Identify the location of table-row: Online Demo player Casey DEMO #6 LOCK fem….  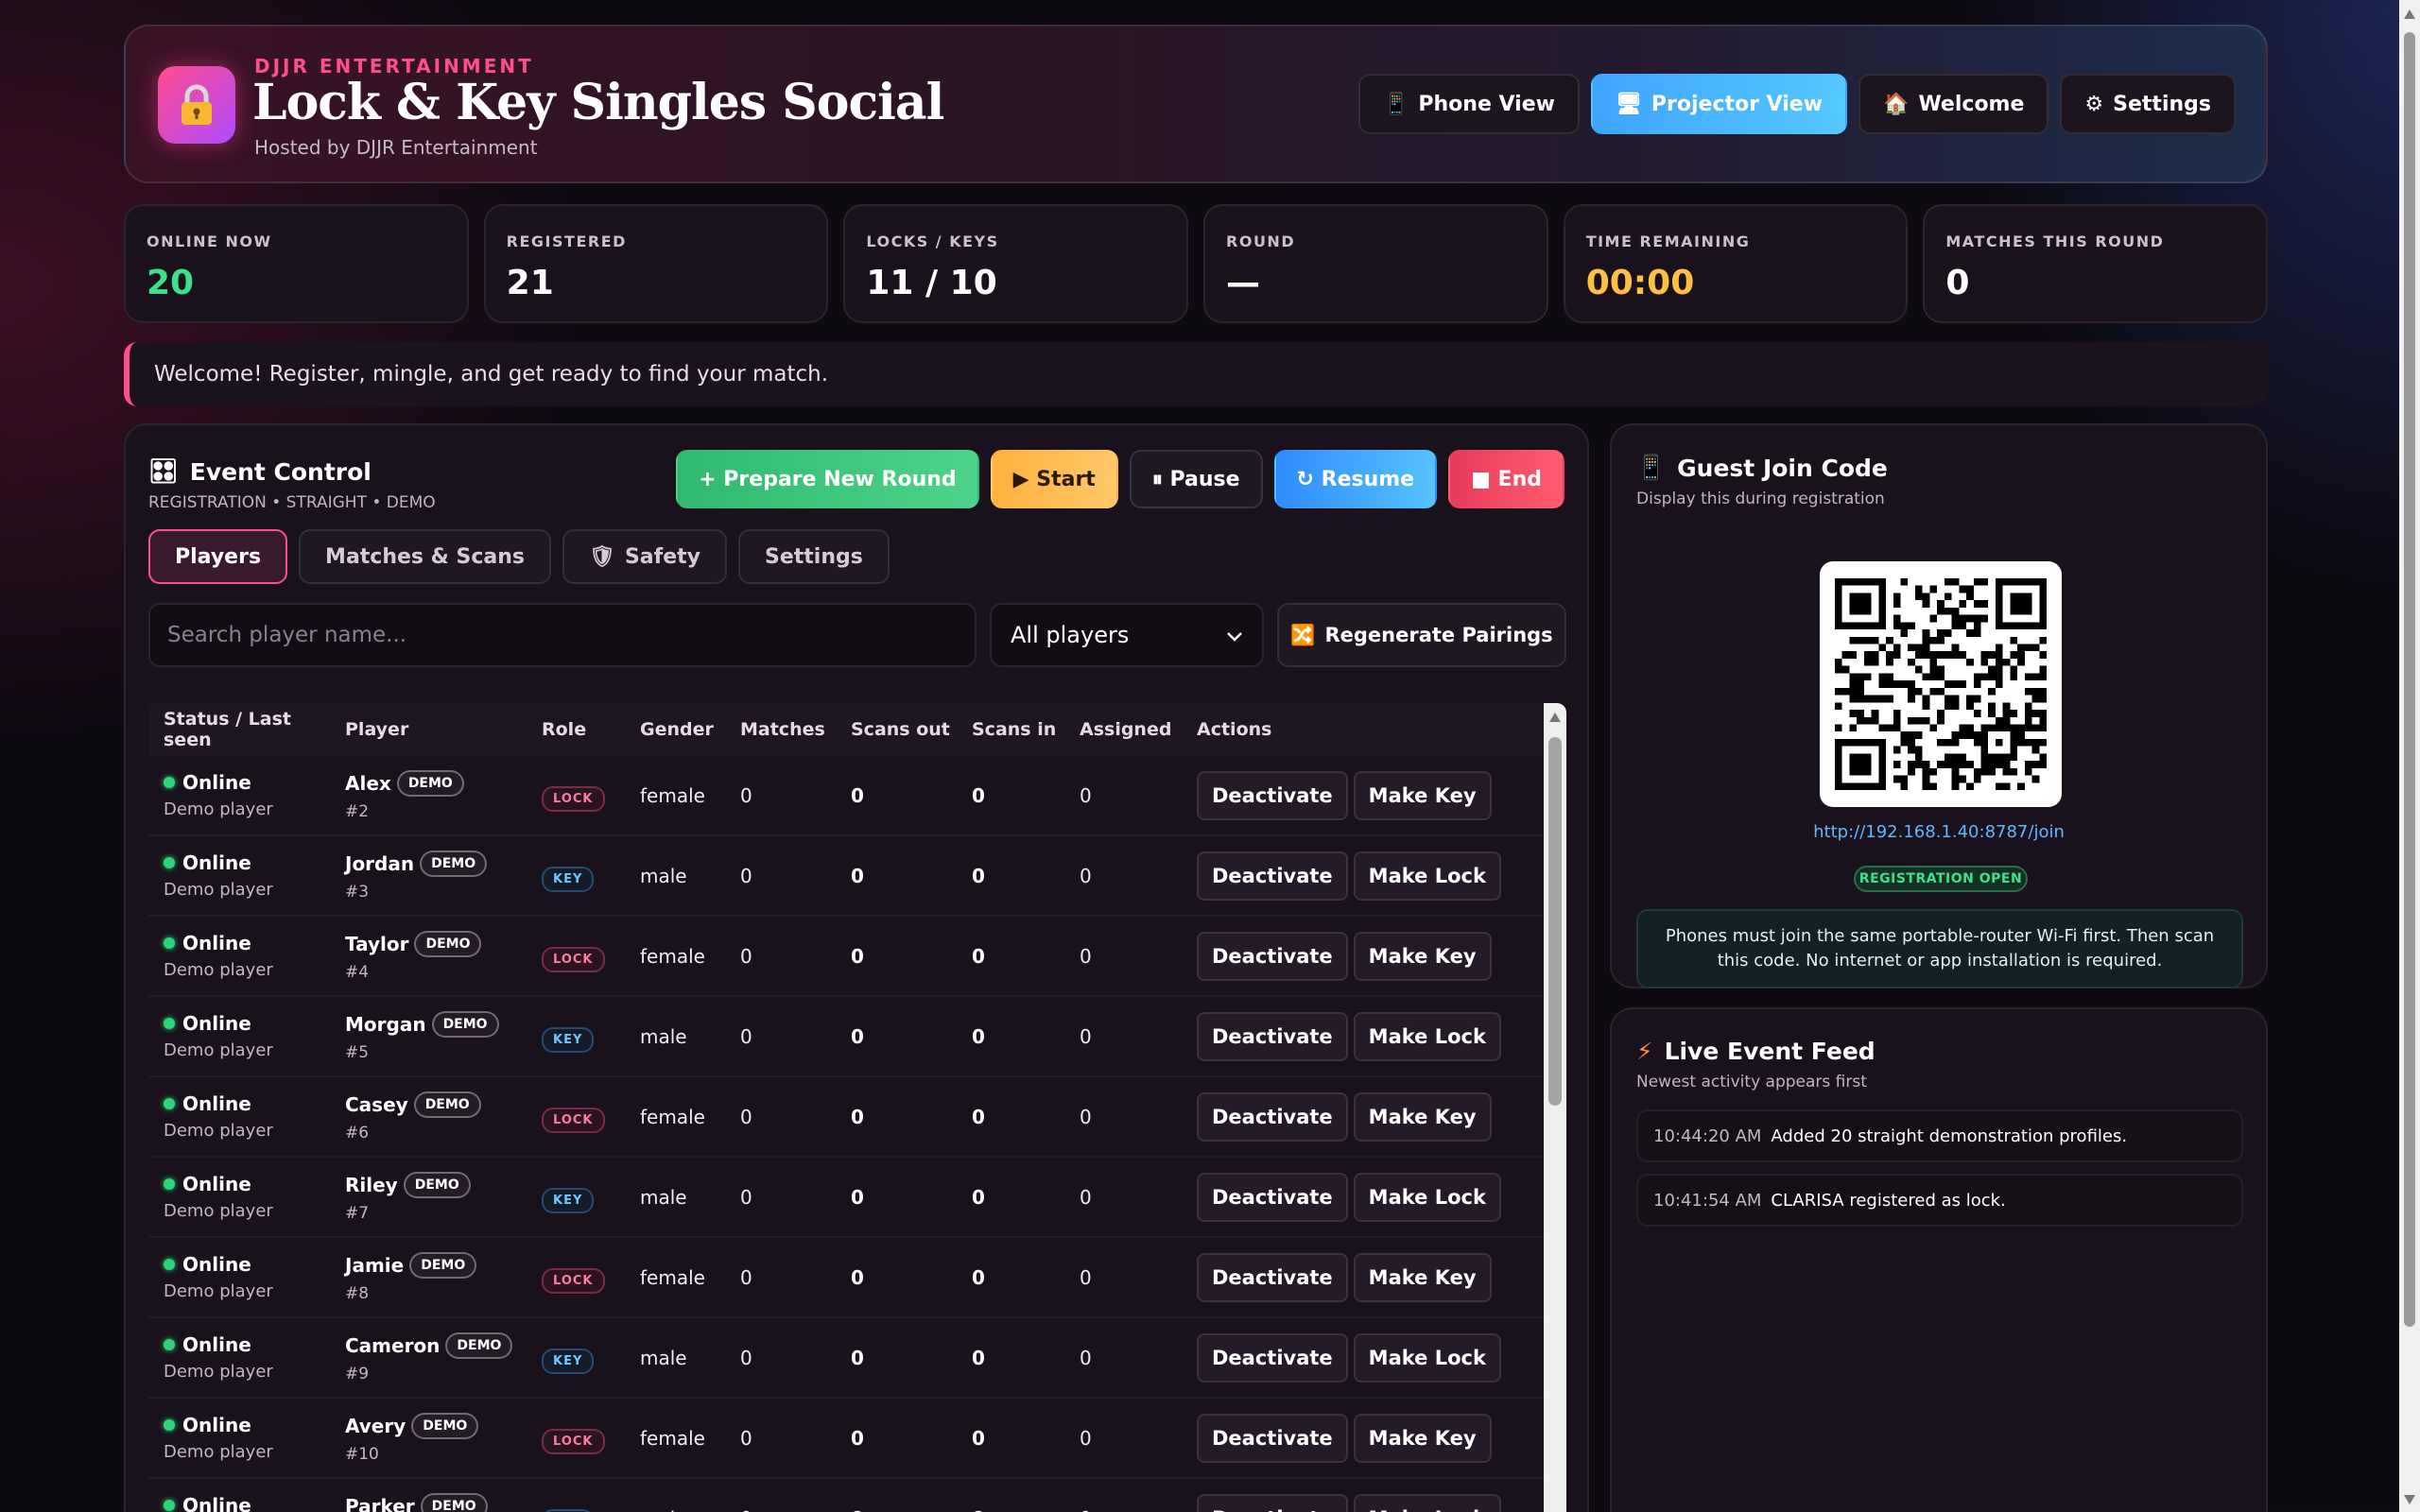
(857, 1117).